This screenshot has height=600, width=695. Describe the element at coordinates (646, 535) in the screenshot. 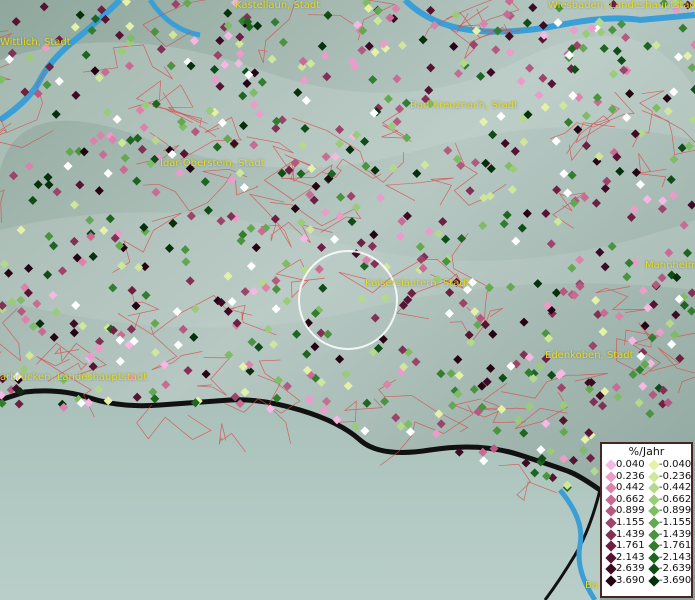

I see `legend-row: 1.439 -1.439` at that location.